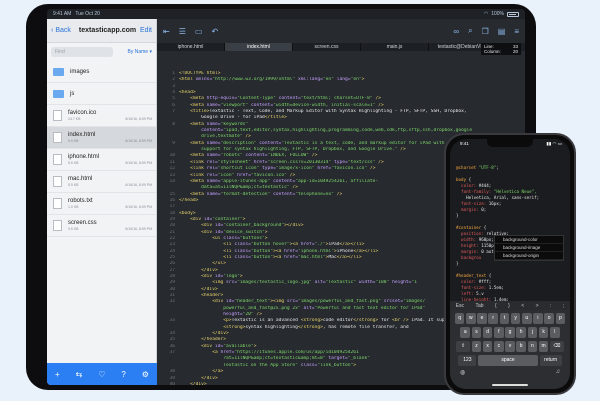 This screenshot has width=600, height=401. Describe the element at coordinates (550, 306) in the screenshot. I see `accessory-key: :` at that location.